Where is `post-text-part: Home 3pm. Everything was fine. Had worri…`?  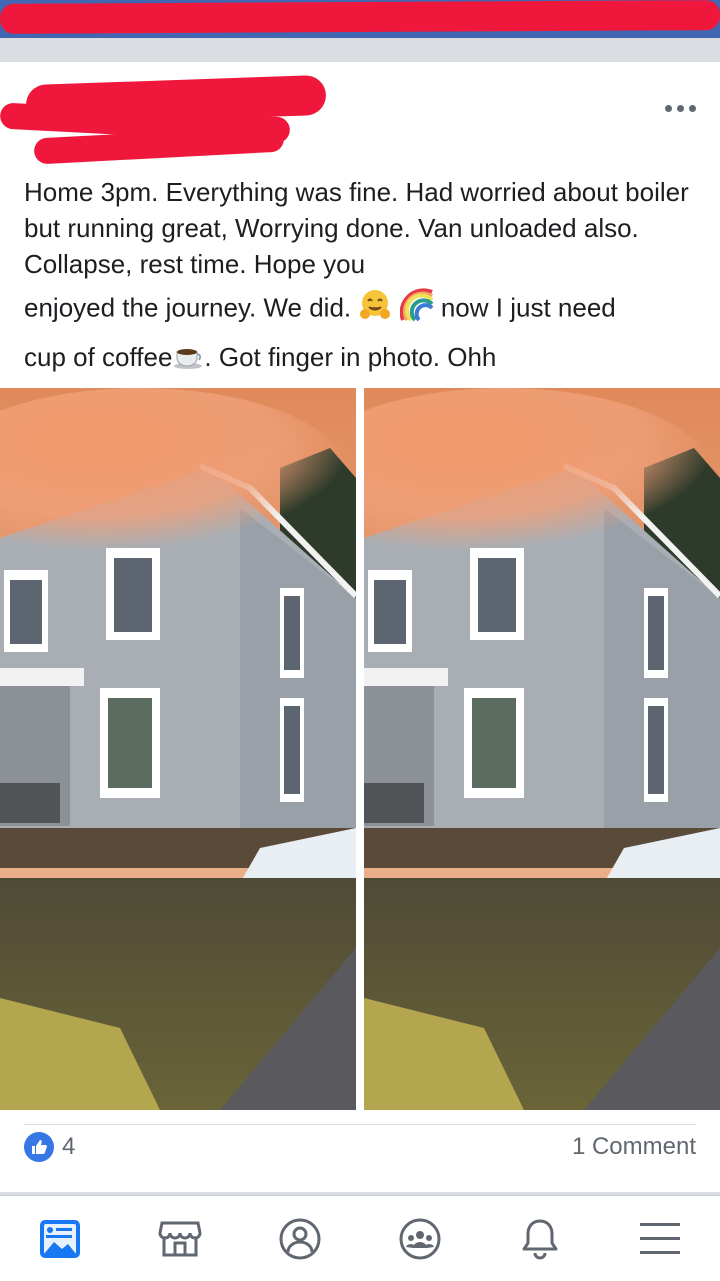 post-text-part: Home 3pm. Everything was fine. Had worri… is located at coordinates (356, 228).